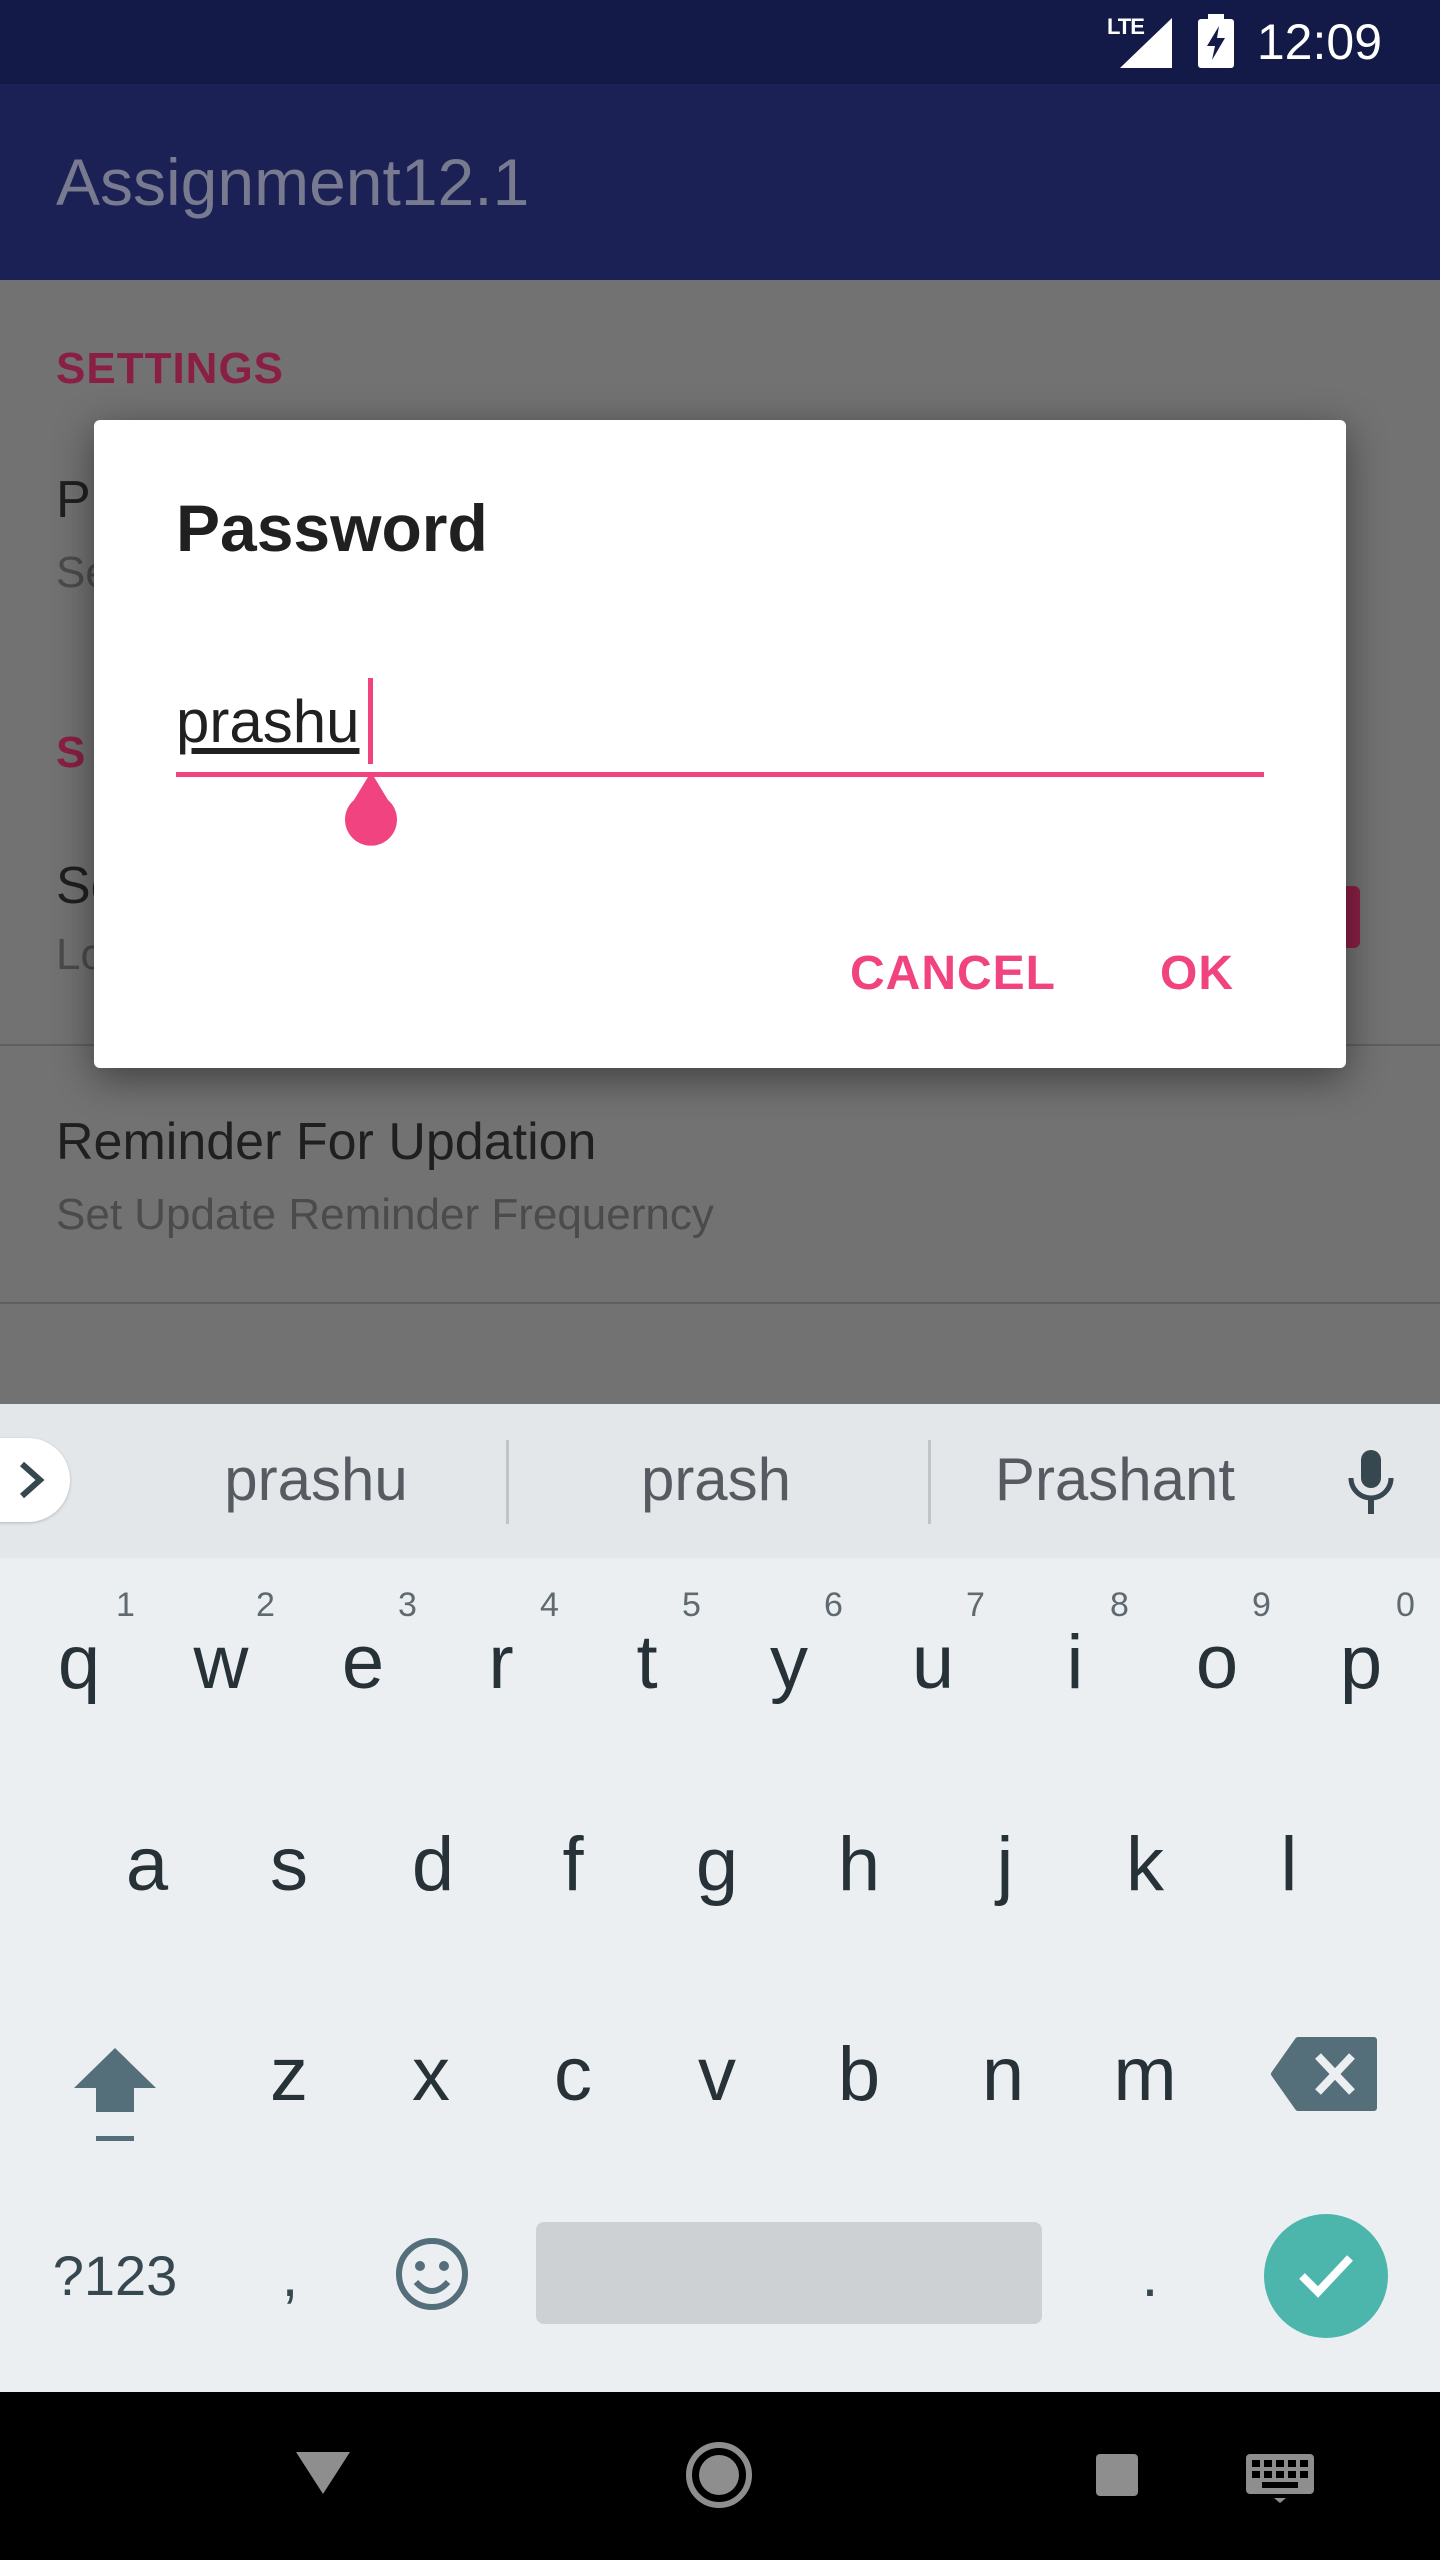  I want to click on key-l: l, so click(1289, 1865).